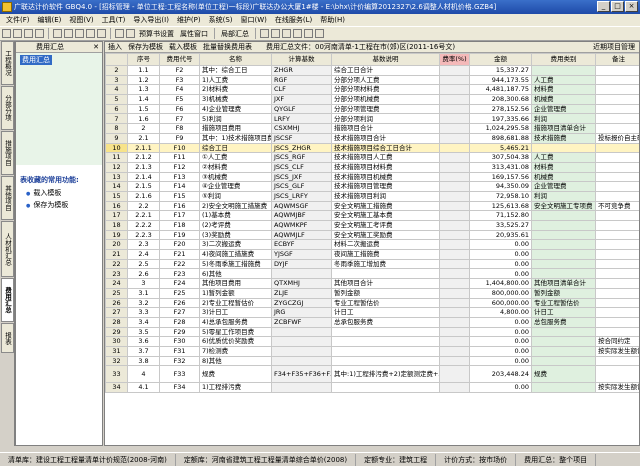 Image resolution: width=640 pixels, height=466 pixels. I want to click on remark-cell: 投标报价自主确定, so click(617, 138).